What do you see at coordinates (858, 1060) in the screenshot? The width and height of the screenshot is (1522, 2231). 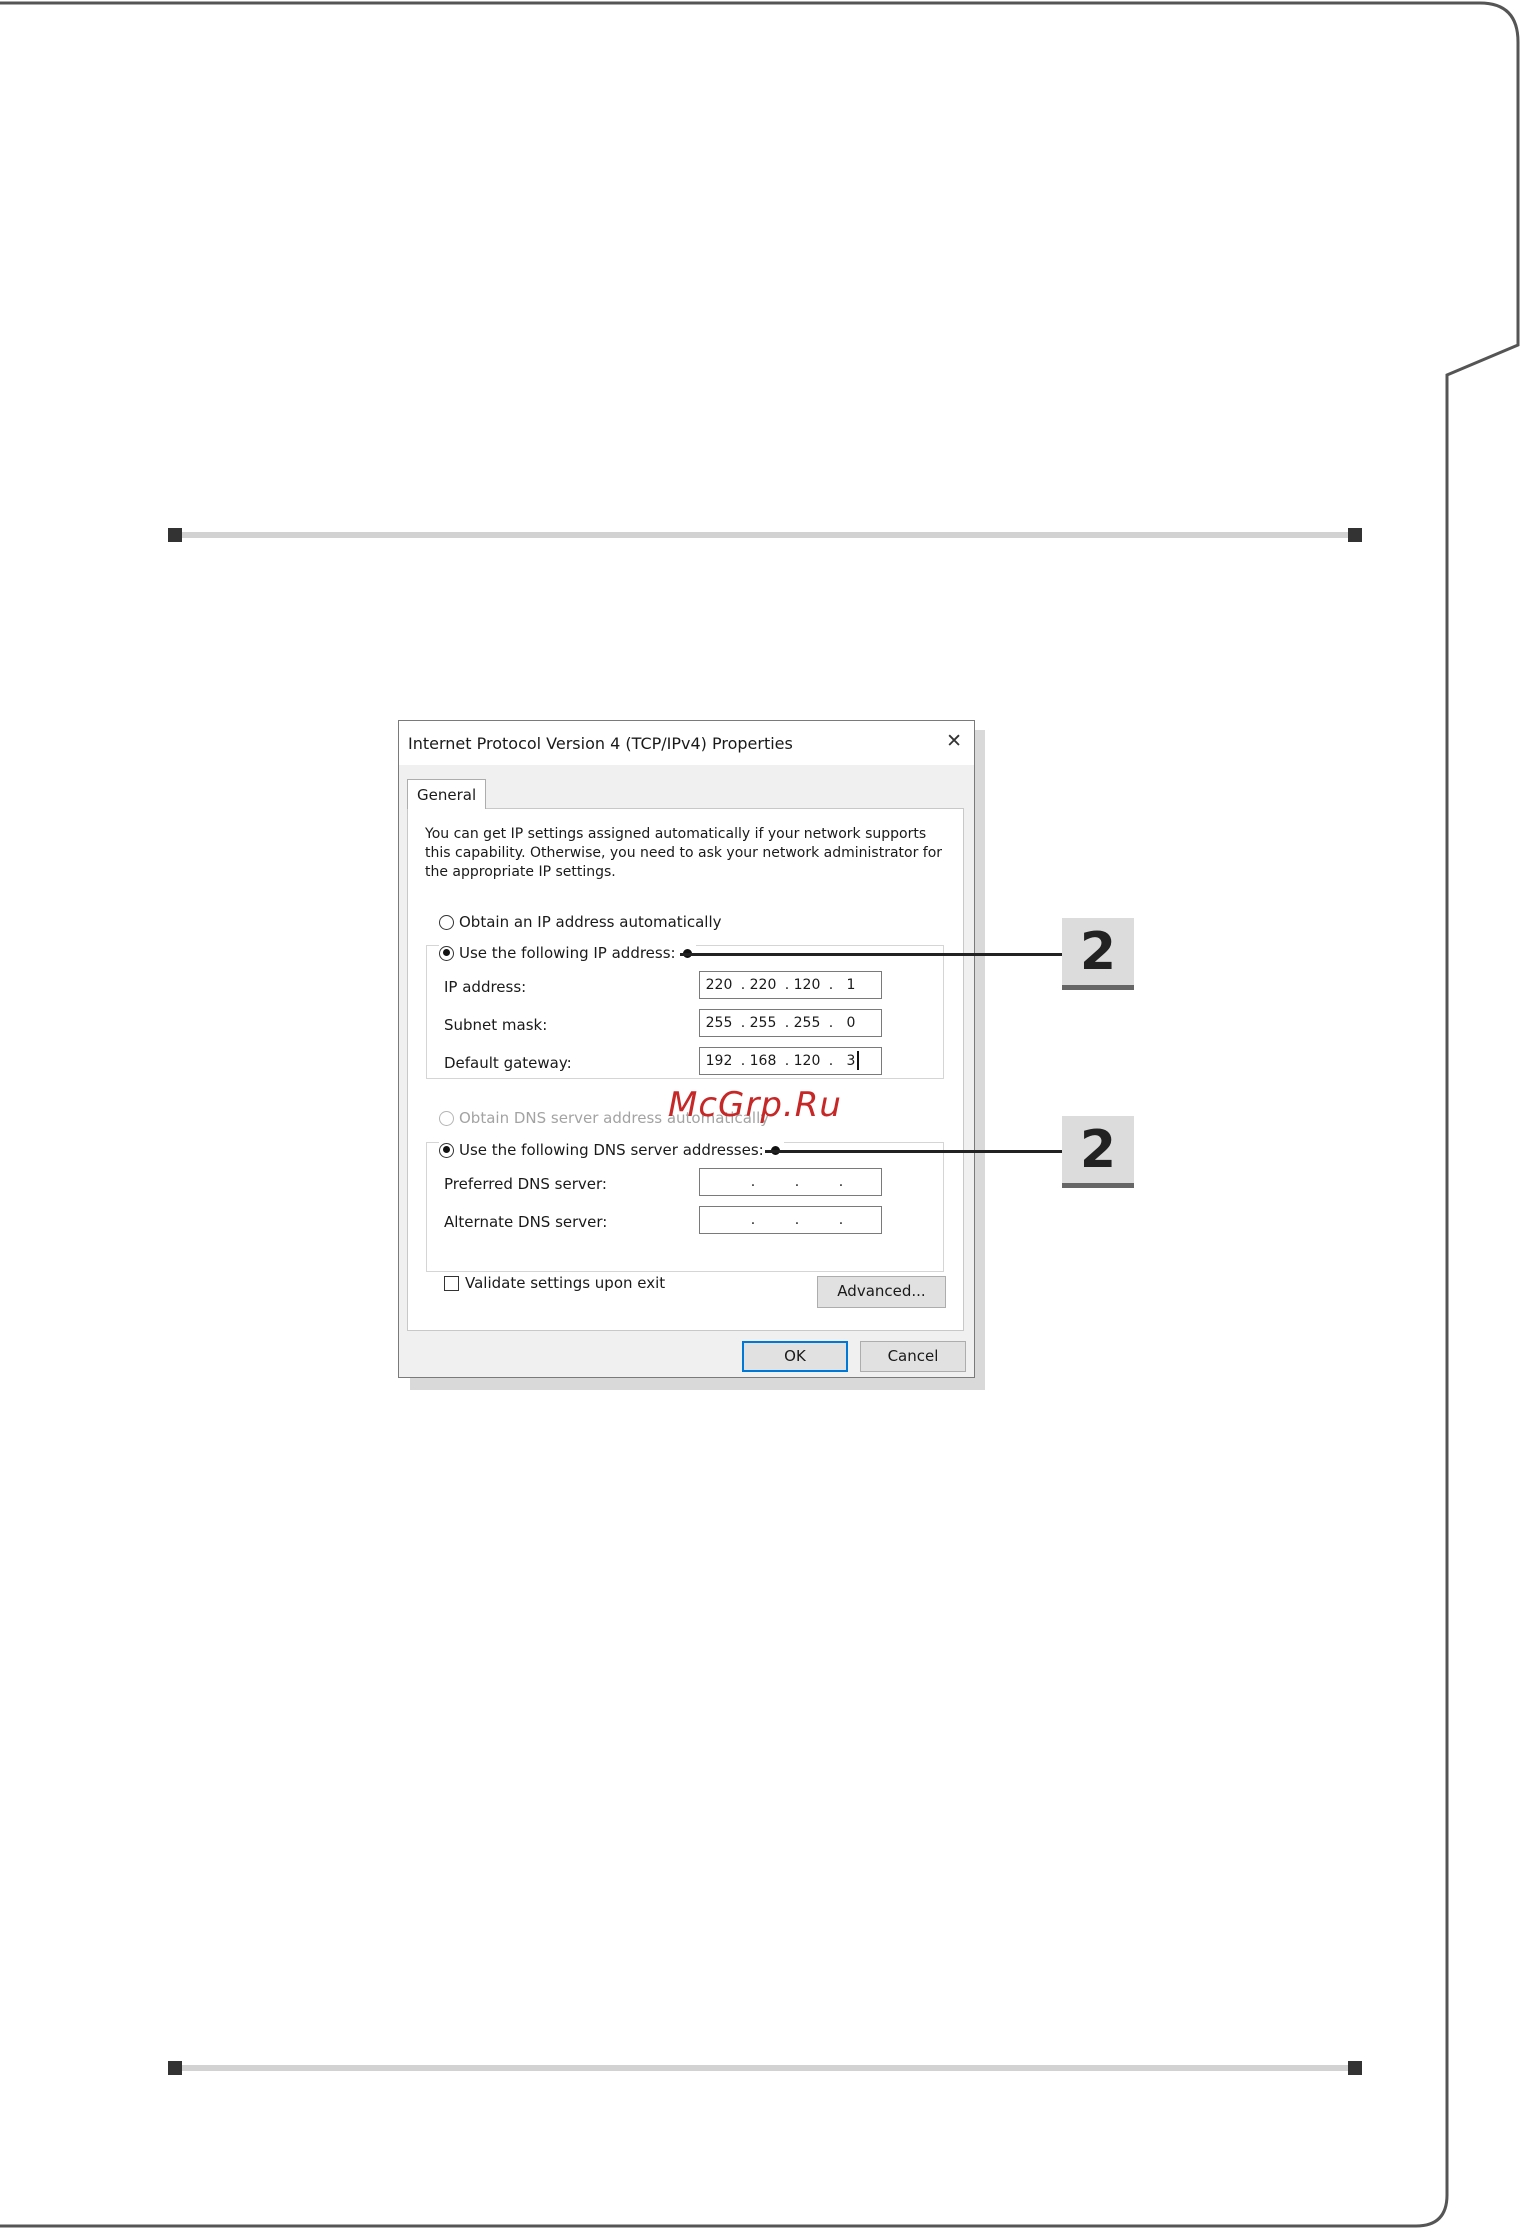 I see `text-cursor` at bounding box center [858, 1060].